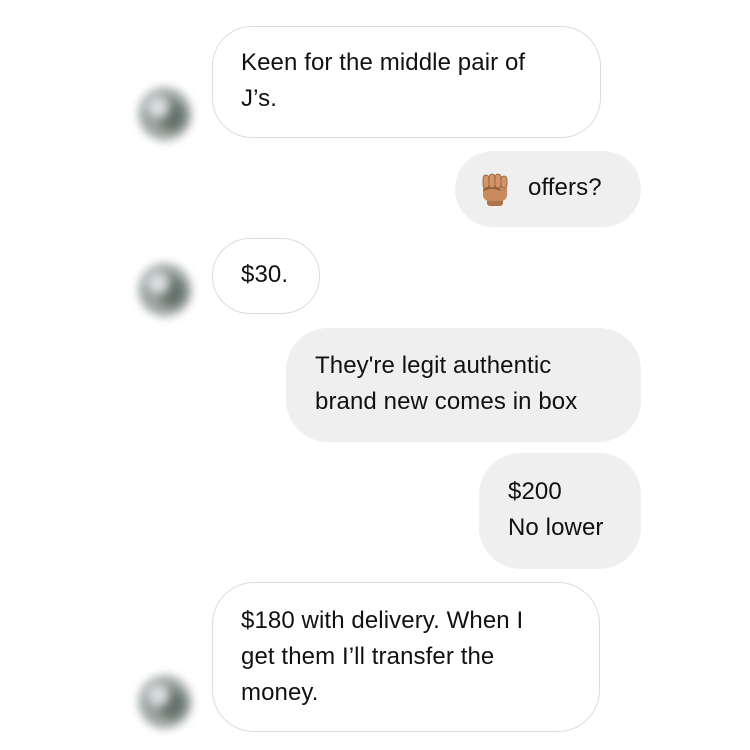  What do you see at coordinates (280, 692) in the screenshot?
I see `message-text-line: money.` at bounding box center [280, 692].